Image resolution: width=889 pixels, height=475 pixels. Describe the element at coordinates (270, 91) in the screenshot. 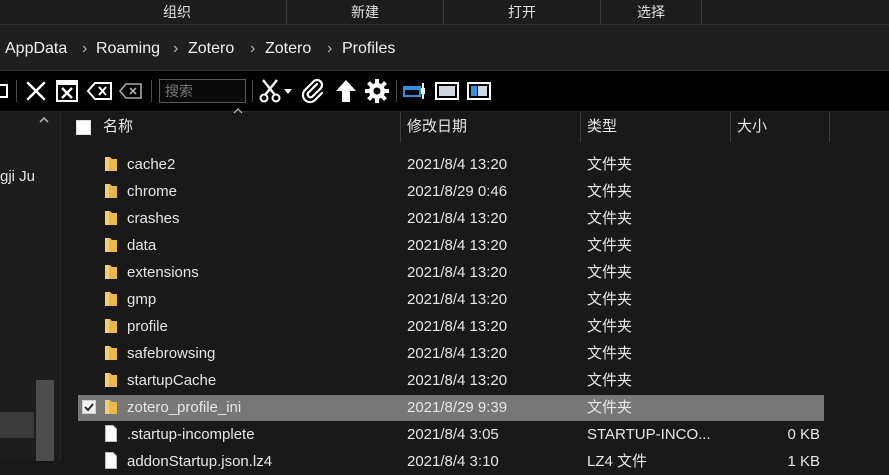

I see `cut-icon` at that location.